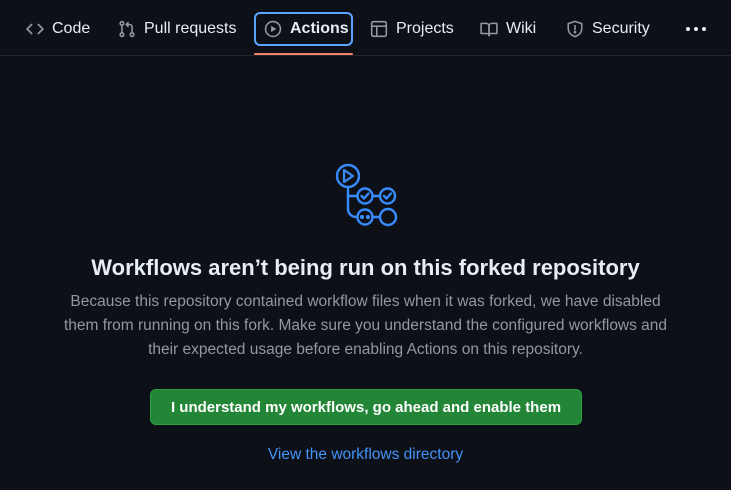 The height and width of the screenshot is (490, 731). I want to click on tab-projects: Projects, so click(412, 29).